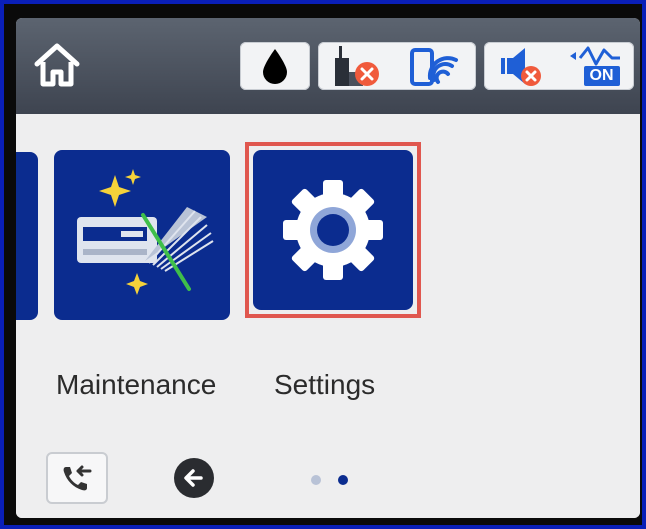  What do you see at coordinates (136, 384) in the screenshot?
I see `maintenance-label: Maintenance` at bounding box center [136, 384].